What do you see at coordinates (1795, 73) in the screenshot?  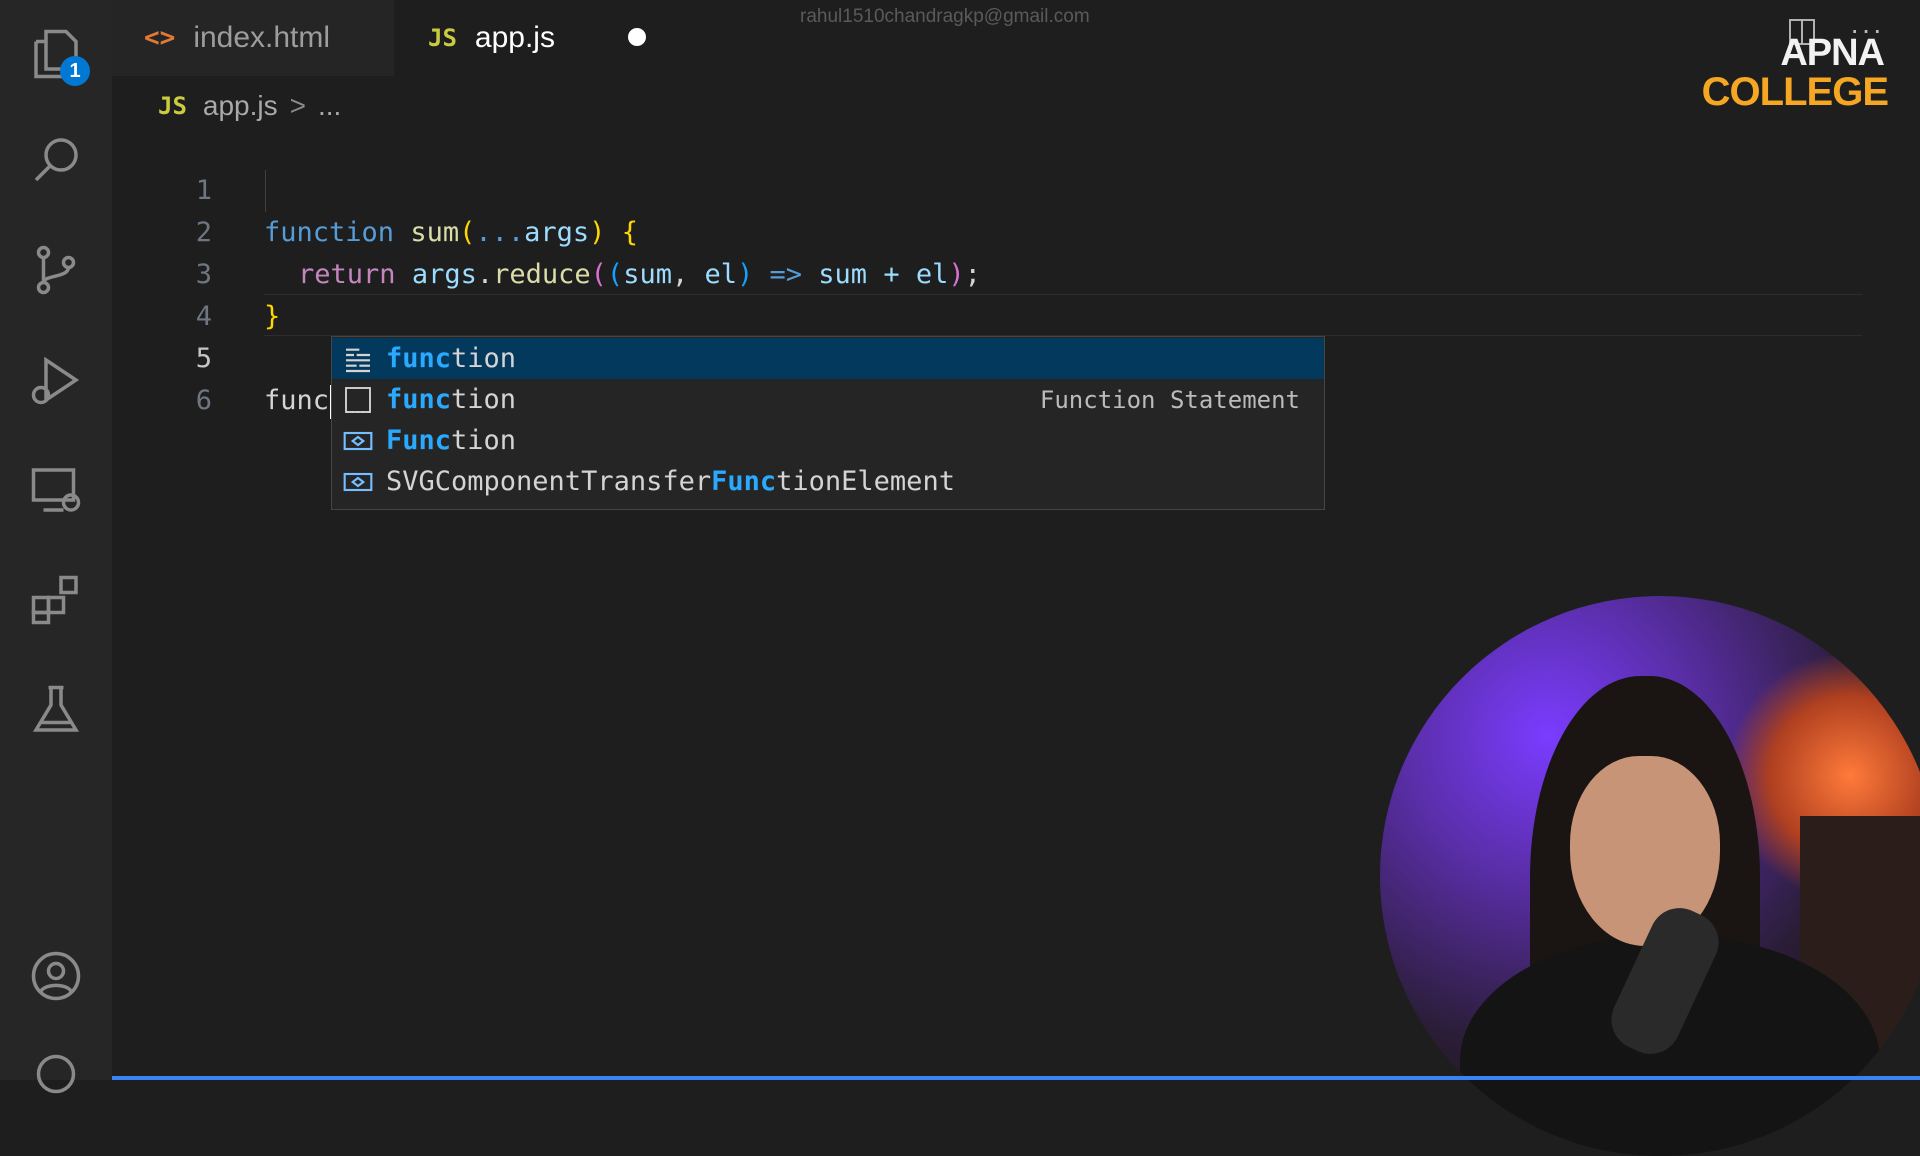 I see `apna-college-logo: APNA COLLEGE` at bounding box center [1795, 73].